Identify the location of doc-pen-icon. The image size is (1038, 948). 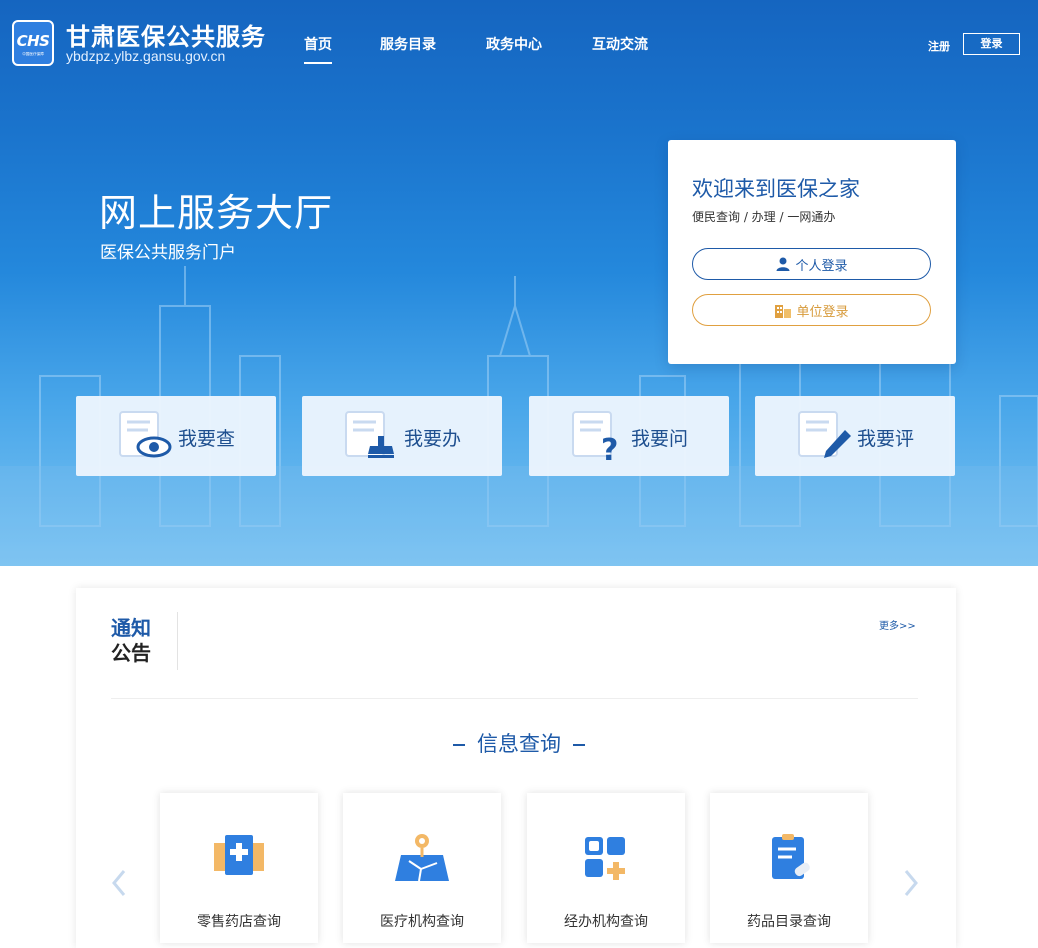
(824, 434).